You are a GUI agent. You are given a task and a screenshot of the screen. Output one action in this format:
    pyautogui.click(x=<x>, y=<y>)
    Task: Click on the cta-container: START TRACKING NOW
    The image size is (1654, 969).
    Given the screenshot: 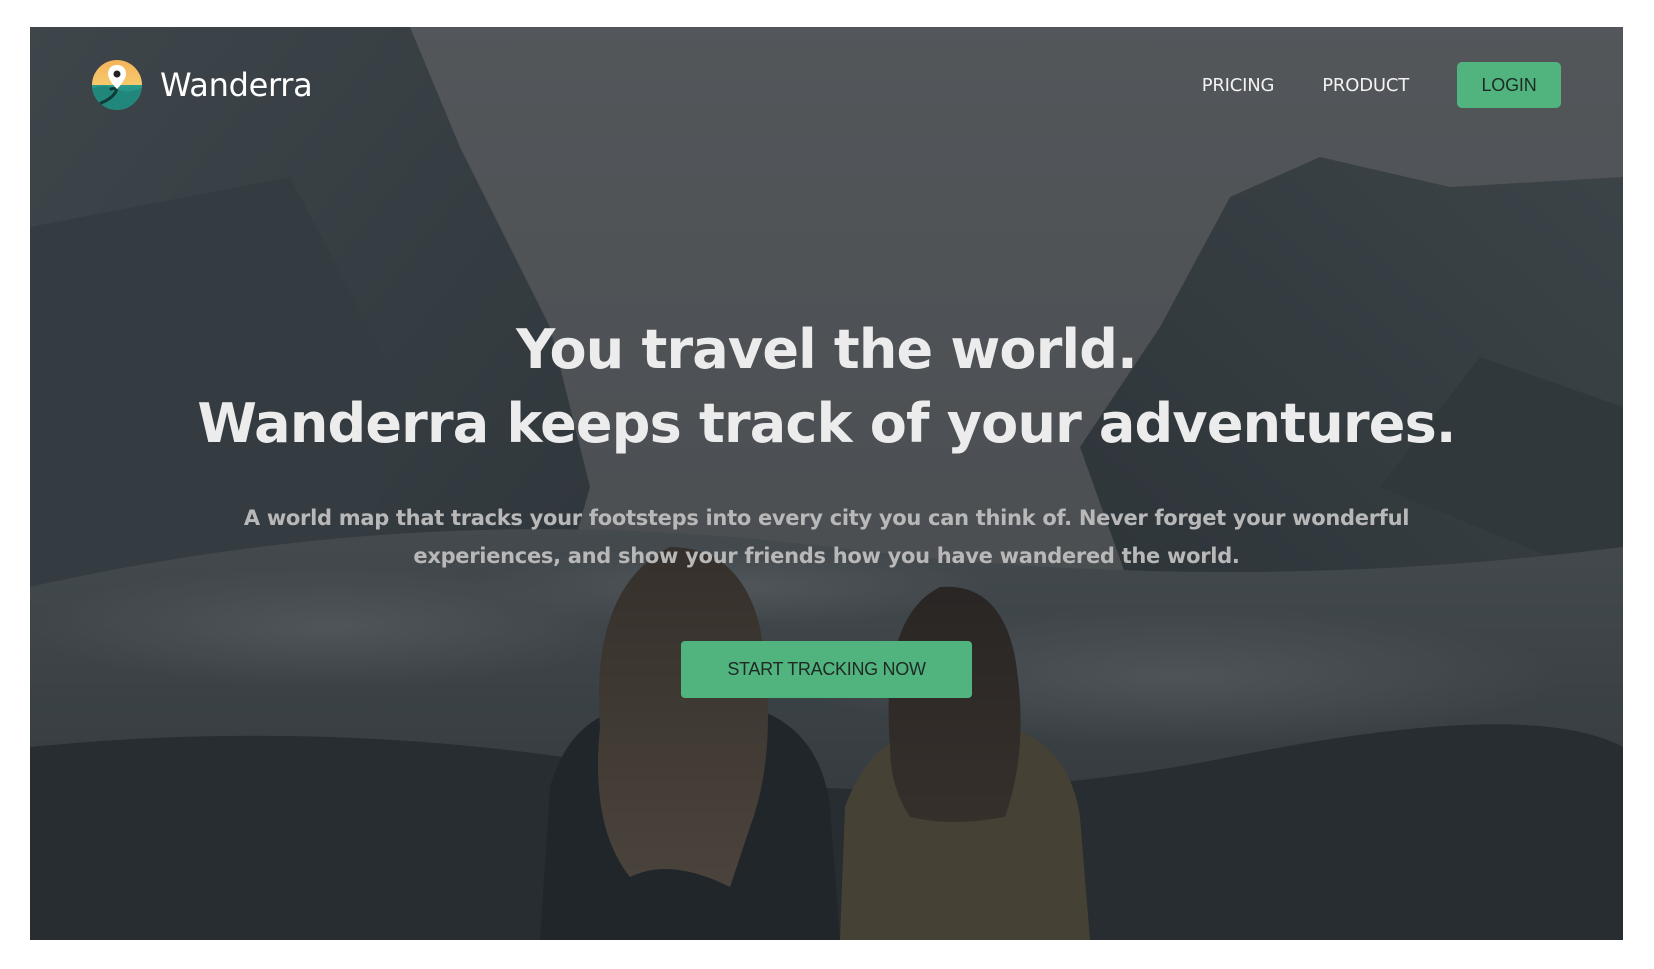 What is the action you would take?
    pyautogui.click(x=826, y=669)
    